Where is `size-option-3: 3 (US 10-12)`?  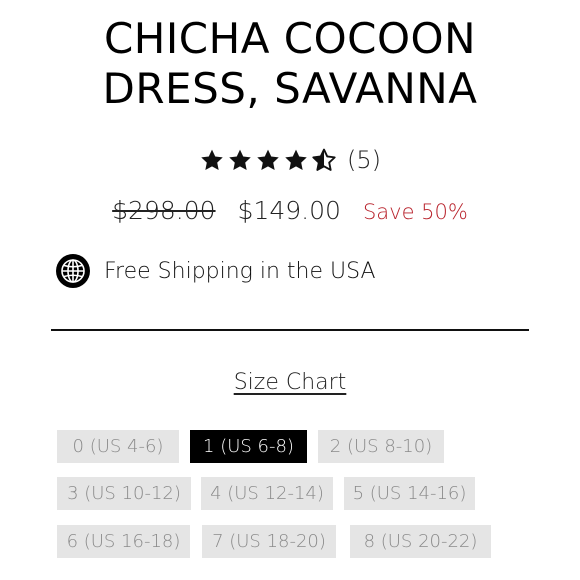 size-option-3: 3 (US 10-12) is located at coordinates (124, 493).